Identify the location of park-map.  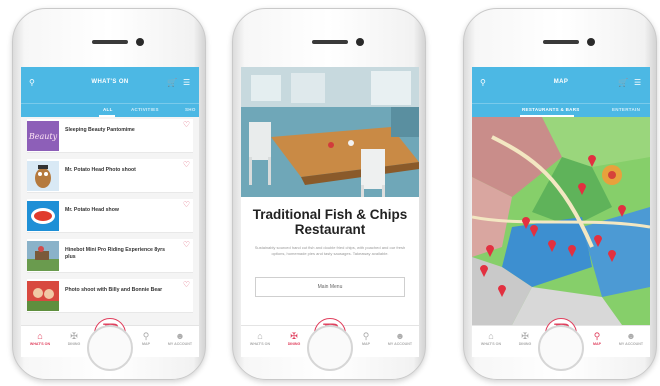
(561, 221).